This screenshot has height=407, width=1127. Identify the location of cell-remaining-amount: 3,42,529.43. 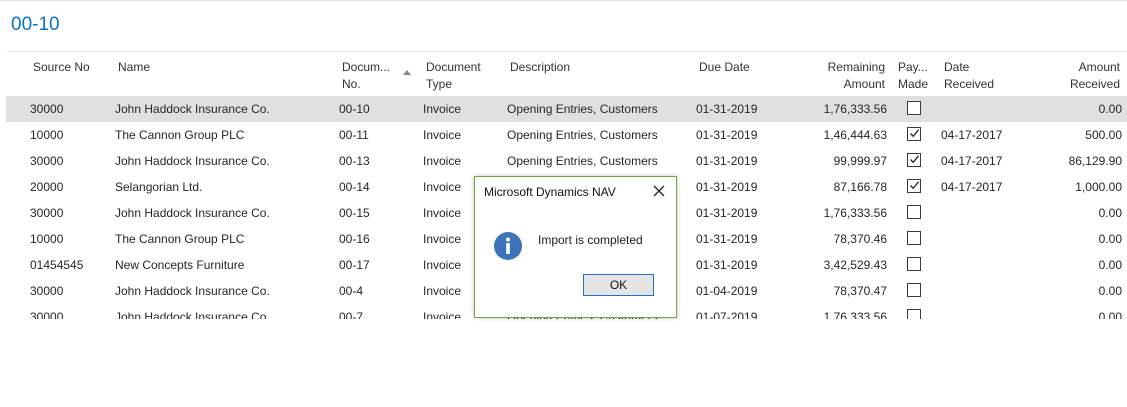
(855, 265).